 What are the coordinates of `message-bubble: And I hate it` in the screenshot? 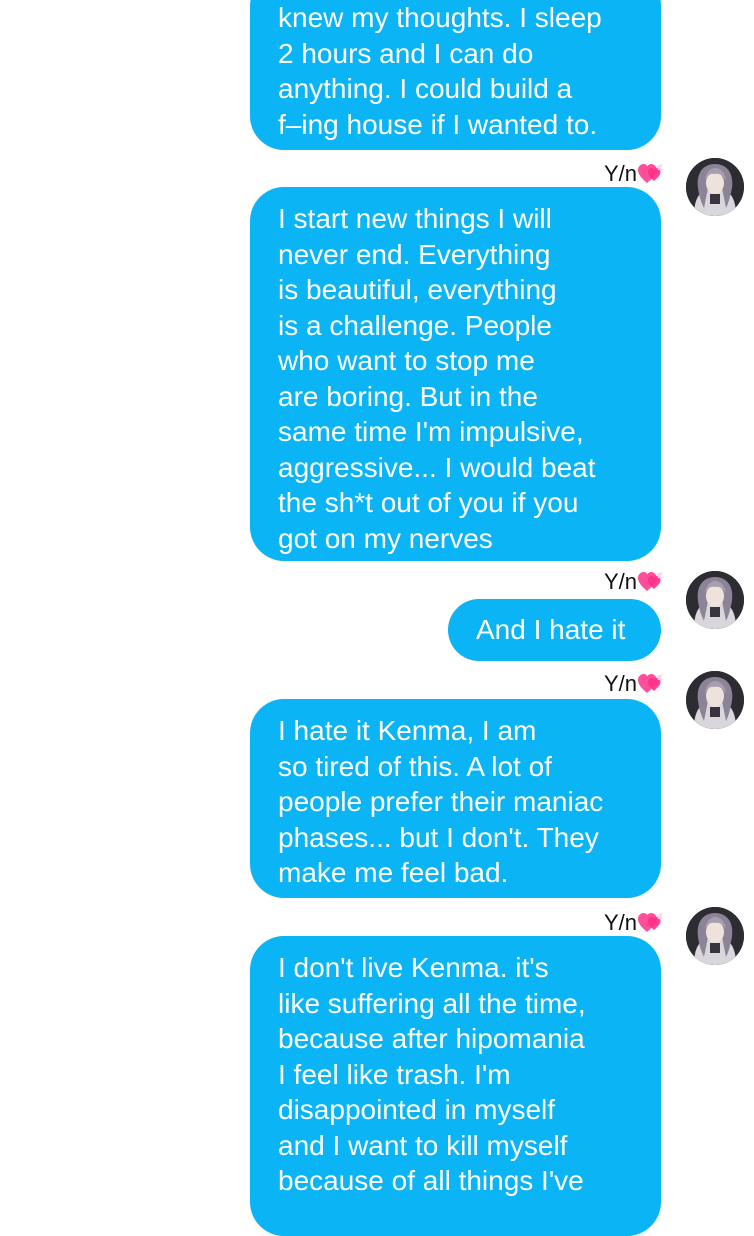 It's located at (554, 630).